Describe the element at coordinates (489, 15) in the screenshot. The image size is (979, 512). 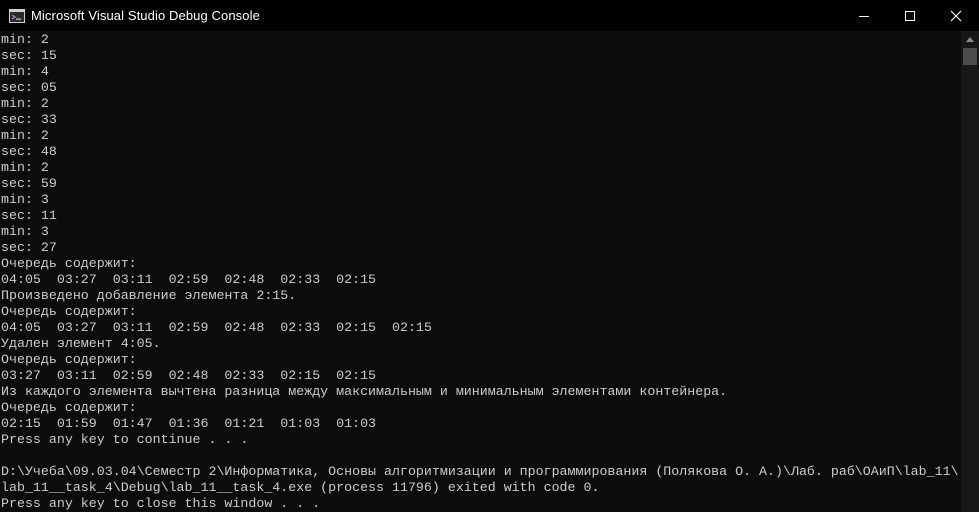
I see `title-bar: Microsoft Visual Studio Debug Console` at that location.